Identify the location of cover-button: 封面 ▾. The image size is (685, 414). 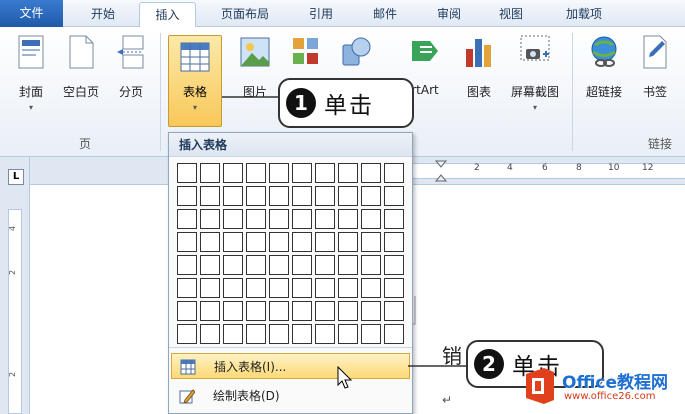
(31, 77).